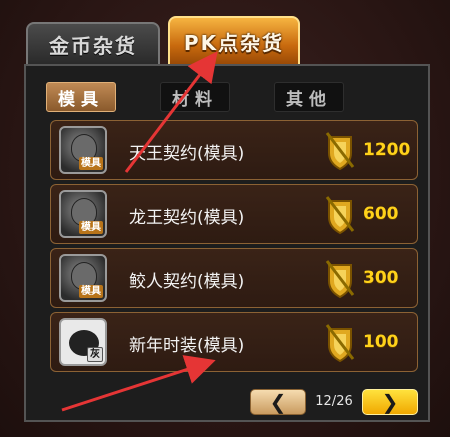 The width and height of the screenshot is (450, 437). What do you see at coordinates (195, 97) in the screenshot?
I see `subtab-material: 材料` at bounding box center [195, 97].